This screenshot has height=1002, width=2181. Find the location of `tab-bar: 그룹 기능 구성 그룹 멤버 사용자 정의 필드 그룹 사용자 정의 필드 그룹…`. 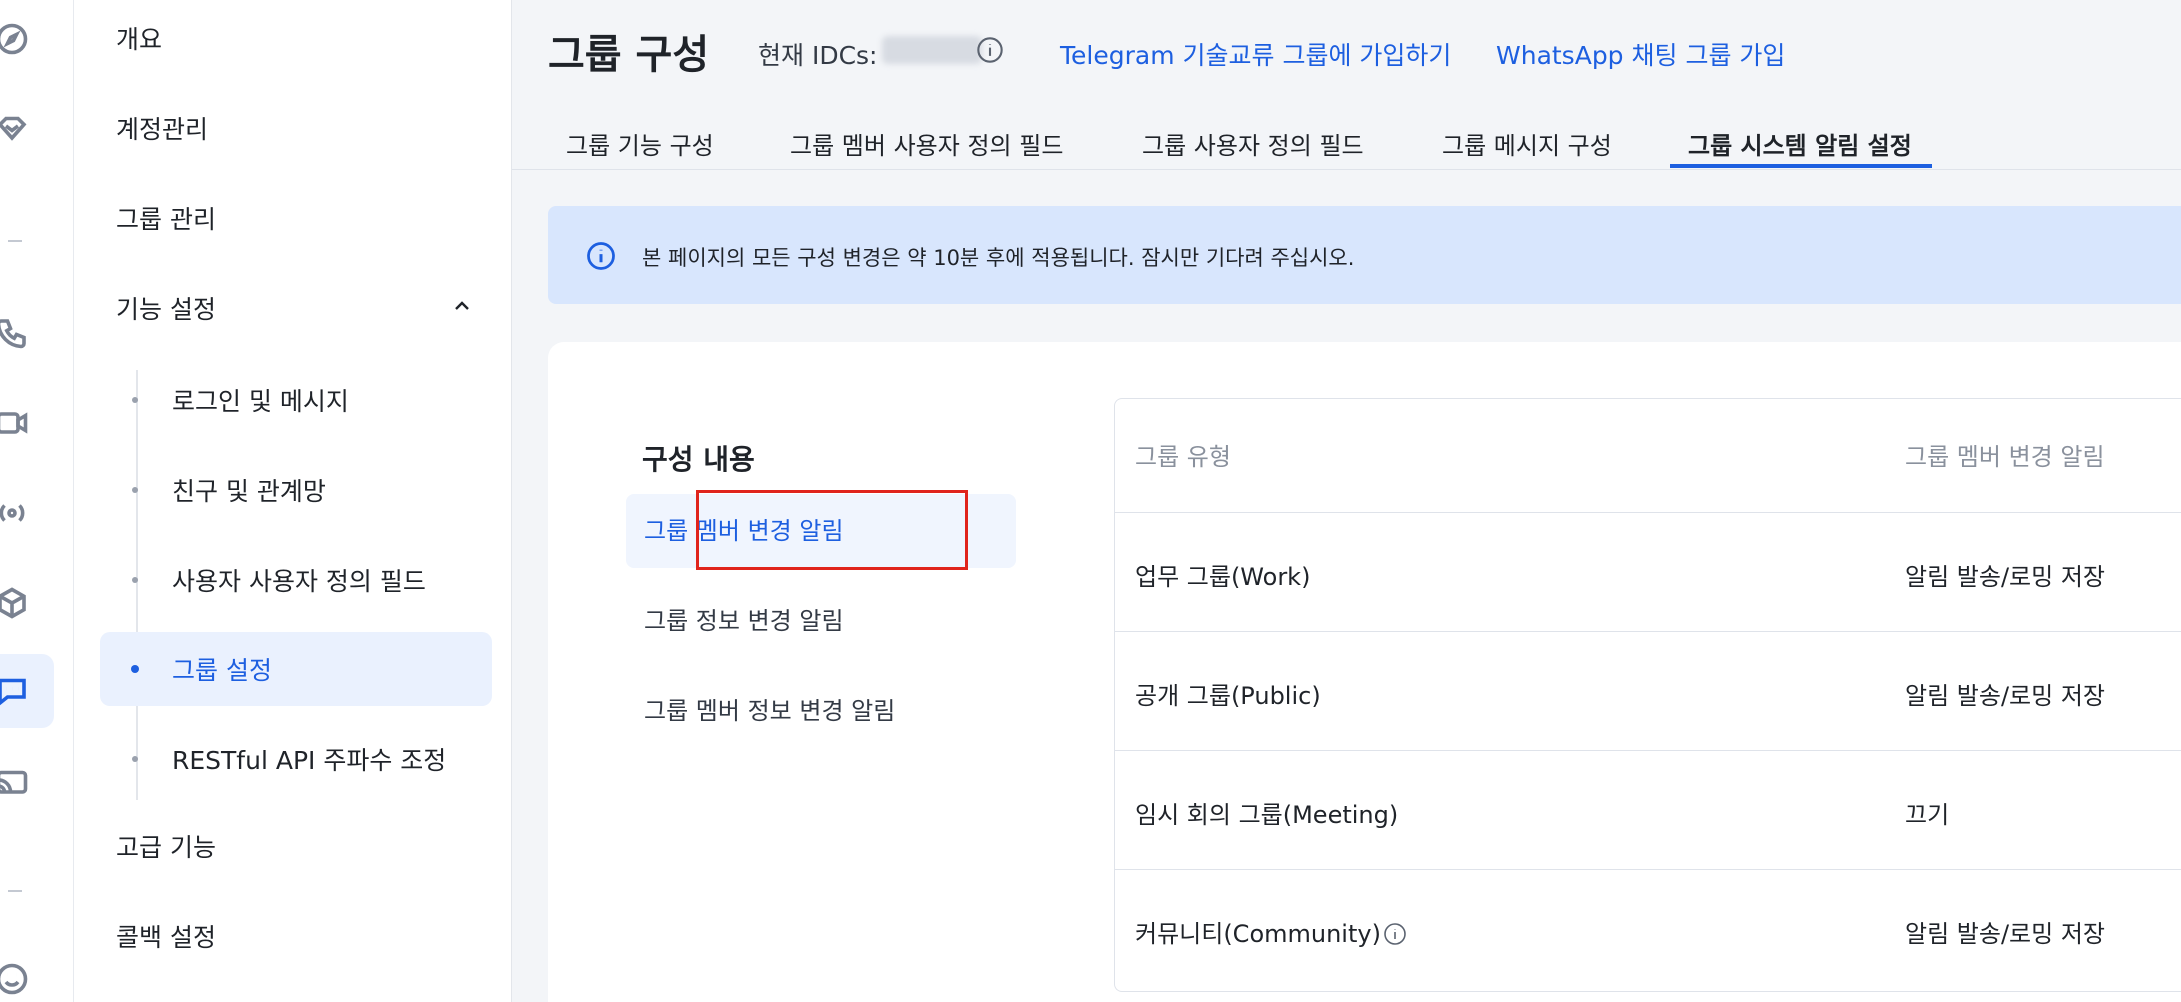

tab-bar: 그룹 기능 구성 그룹 멤버 사용자 정의 필드 그룹 사용자 정의 필드 그룹… is located at coordinates (1346, 145).